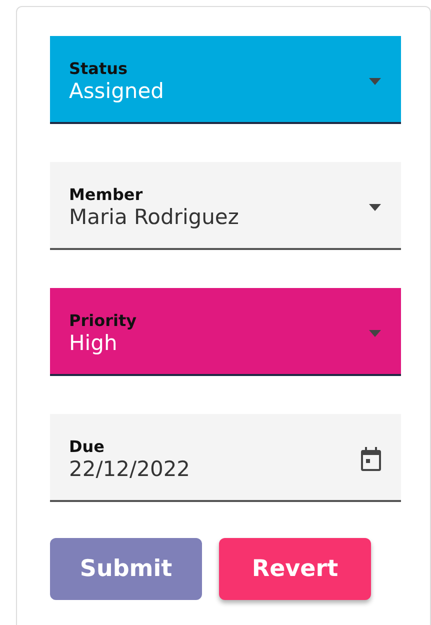 The image size is (431, 625). Describe the element at coordinates (225, 80) in the screenshot. I see `select-field: Status Assigned` at that location.